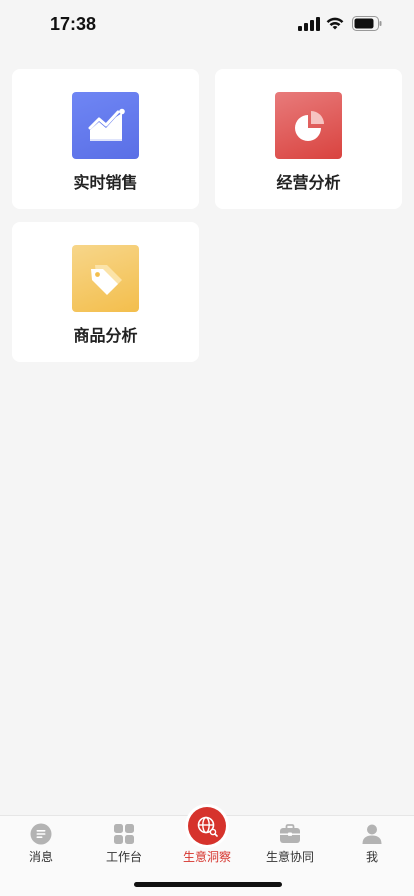  What do you see at coordinates (41, 834) in the screenshot?
I see `message-icon` at bounding box center [41, 834].